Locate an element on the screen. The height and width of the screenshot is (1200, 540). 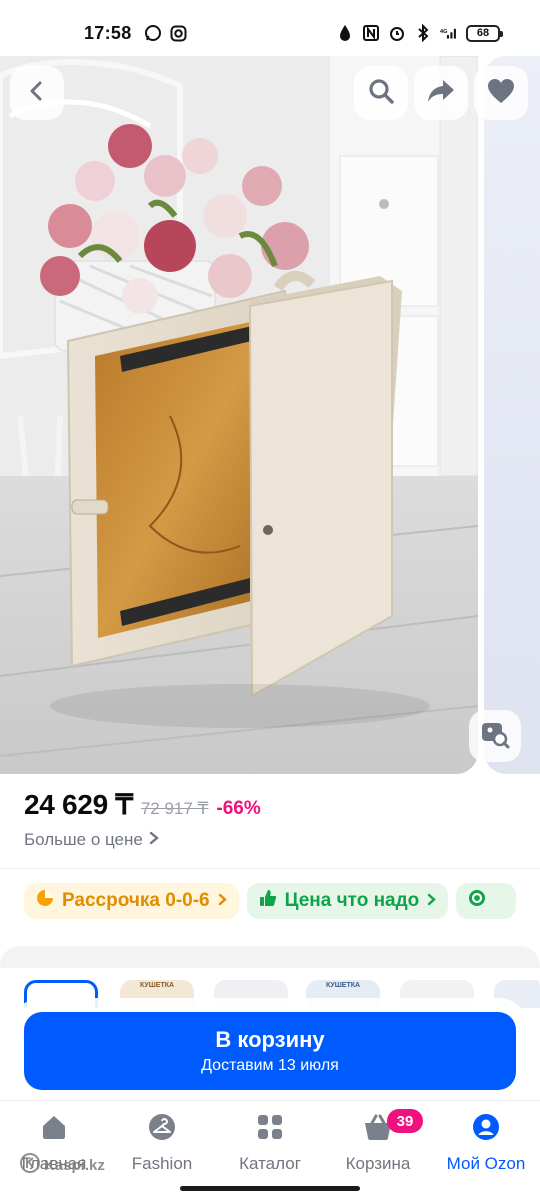
home-indicator is located at coordinates (270, 1188).